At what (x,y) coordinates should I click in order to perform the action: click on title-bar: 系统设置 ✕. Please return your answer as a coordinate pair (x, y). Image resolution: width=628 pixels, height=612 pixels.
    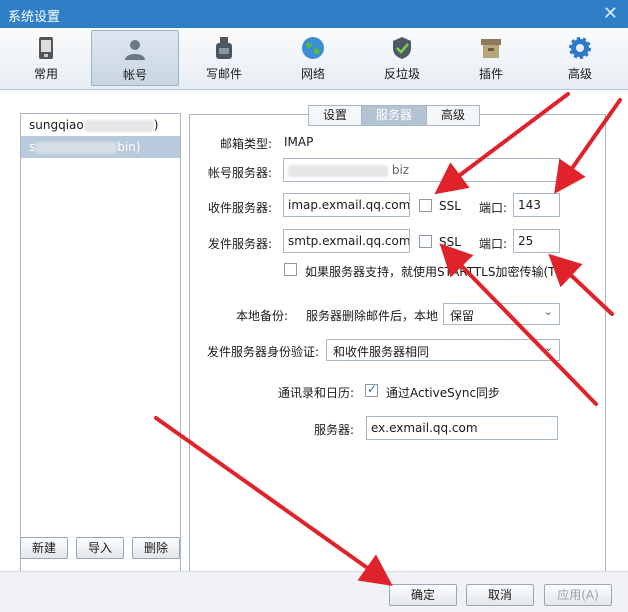
    Looking at the image, I should click on (314, 14).